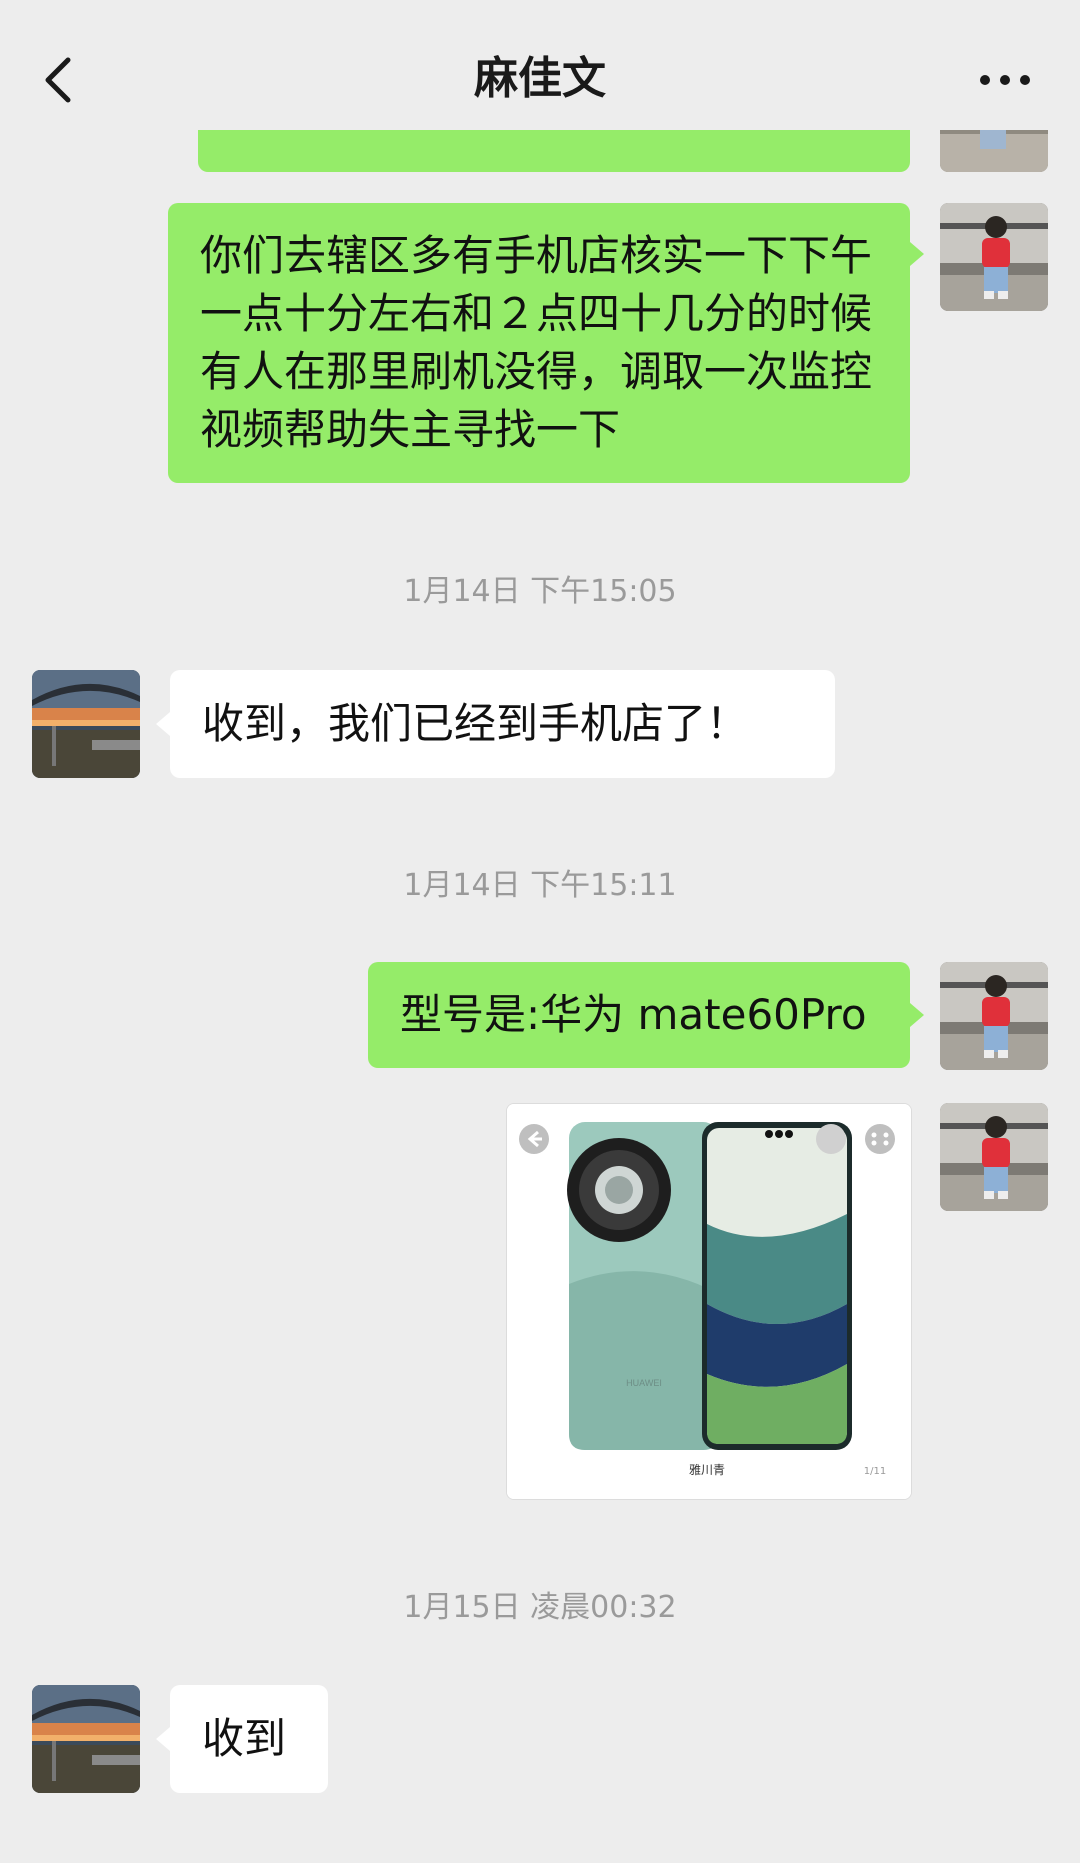 This screenshot has width=1080, height=1863. What do you see at coordinates (633, 1014) in the screenshot?
I see `message-text: 型号是:华为 mate60Pro` at bounding box center [633, 1014].